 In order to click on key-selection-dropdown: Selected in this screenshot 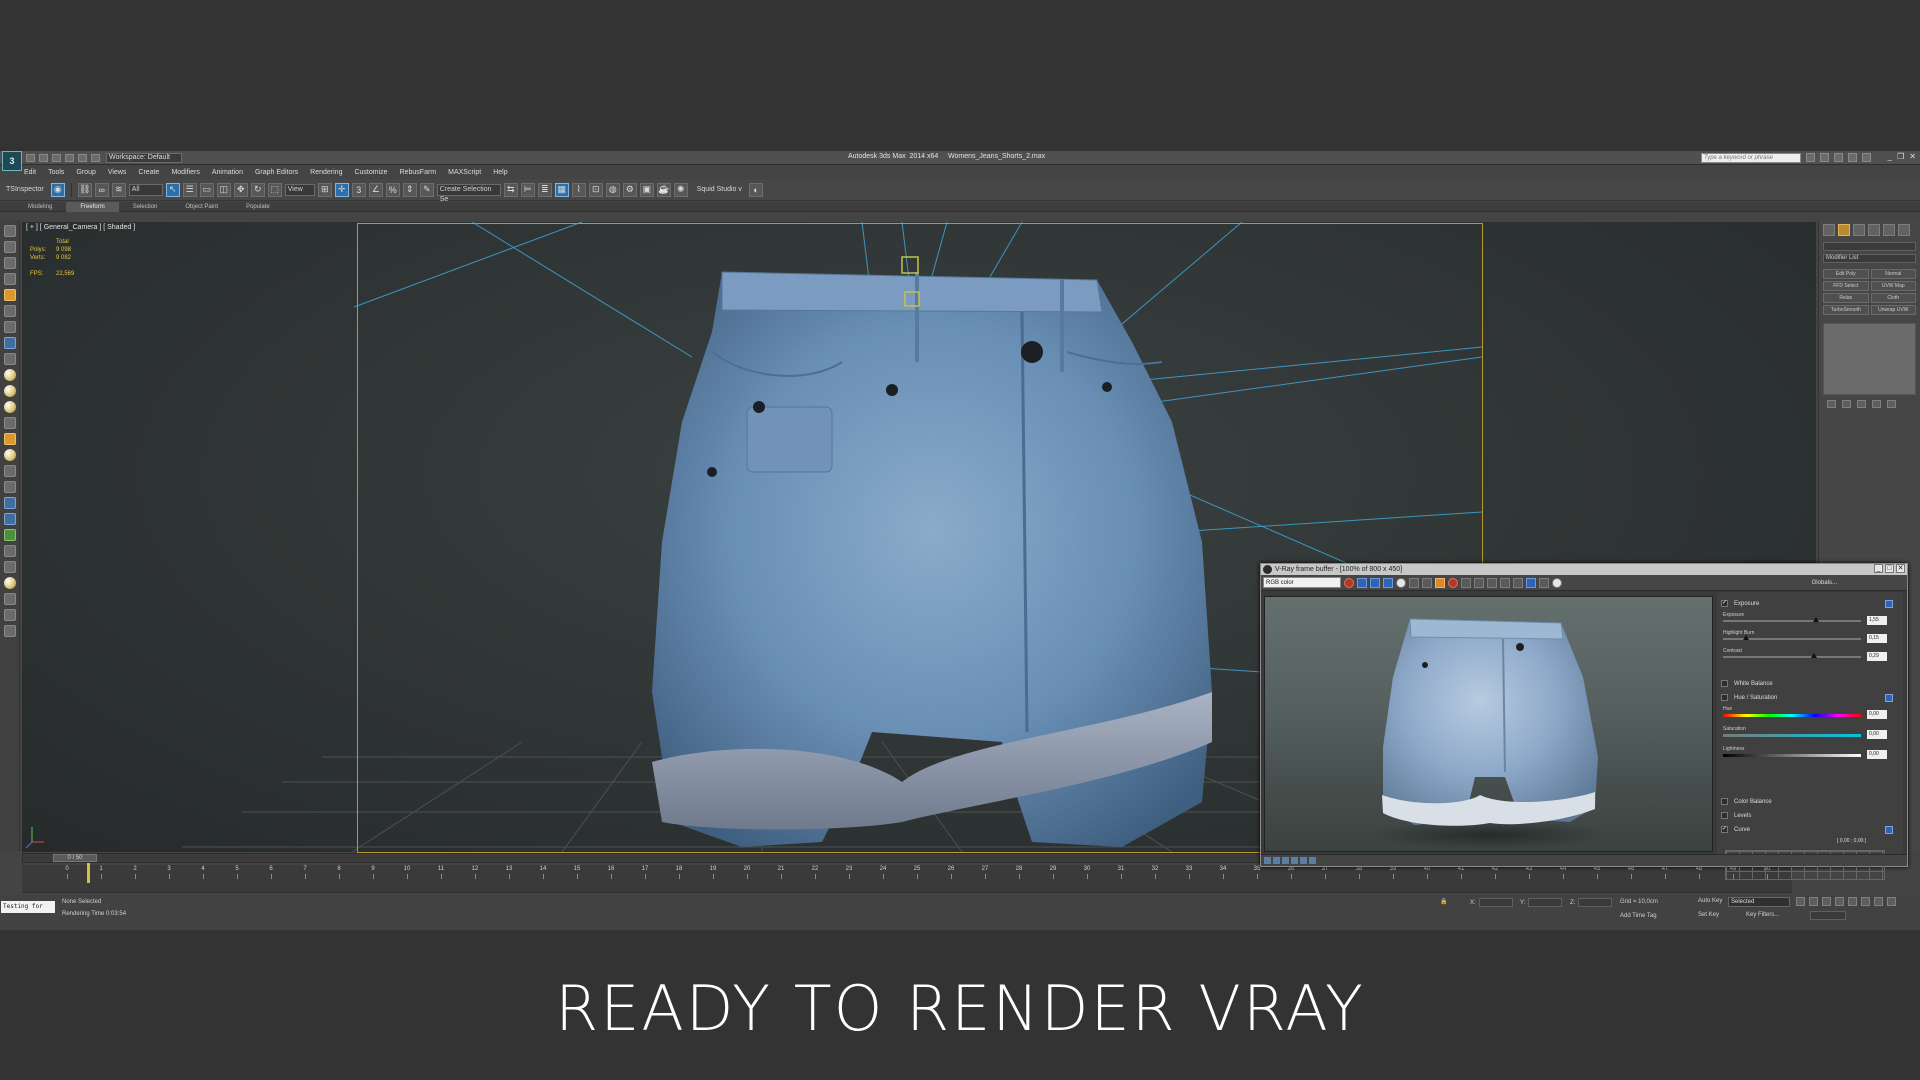, I will do `click(1759, 902)`.